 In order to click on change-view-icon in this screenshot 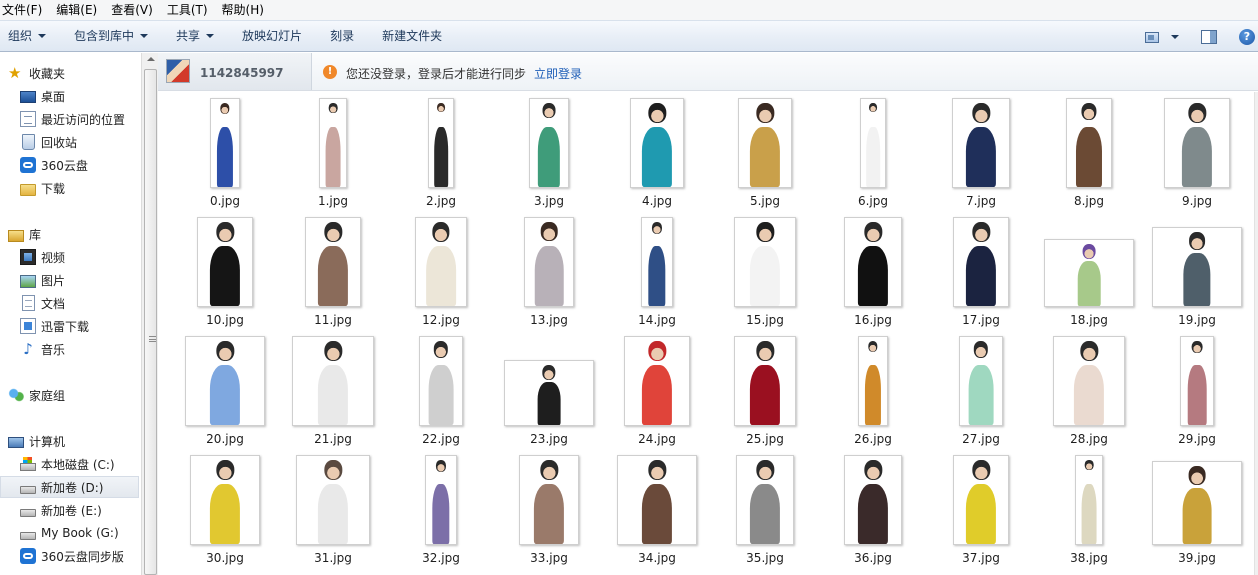, I will do `click(1152, 37)`.